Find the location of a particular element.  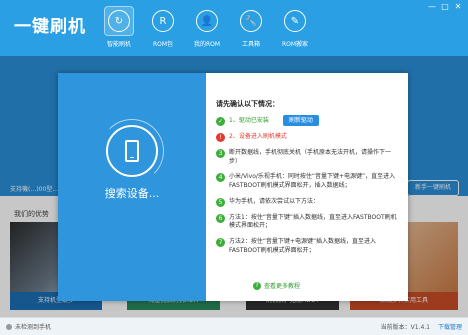

maximize-button: □ is located at coordinates (445, 7).